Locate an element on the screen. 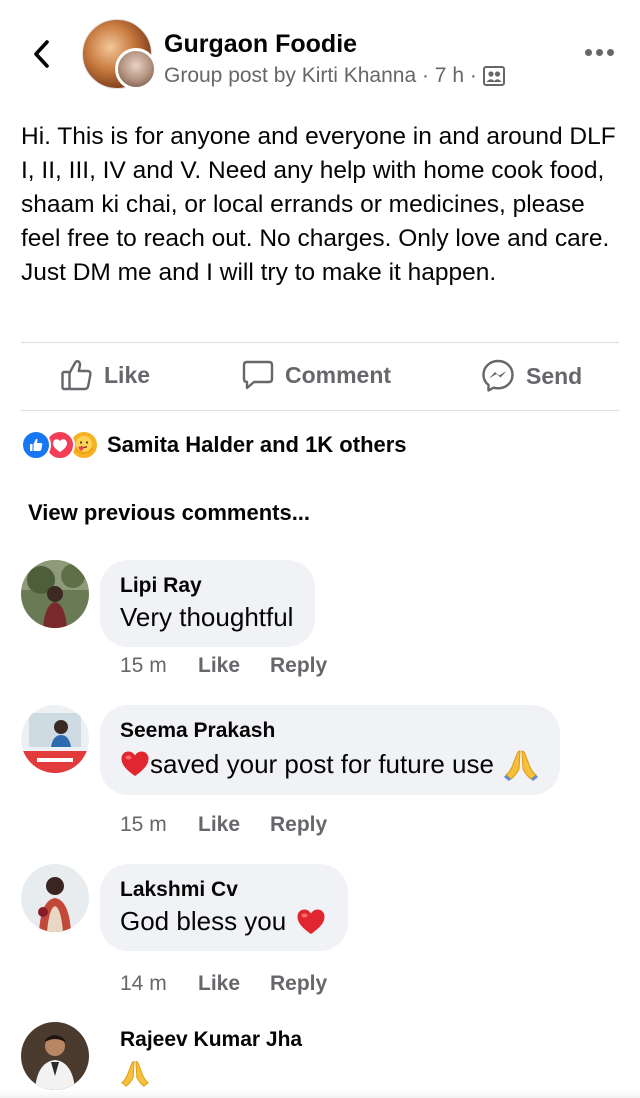 The height and width of the screenshot is (1098, 640). send-button: Send is located at coordinates (531, 376).